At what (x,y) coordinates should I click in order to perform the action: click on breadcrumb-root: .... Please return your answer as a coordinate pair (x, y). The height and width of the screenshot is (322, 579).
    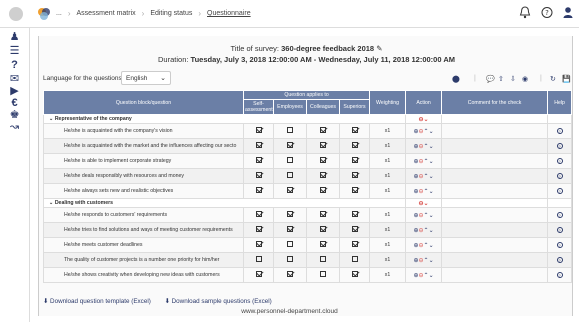
    Looking at the image, I should click on (59, 13).